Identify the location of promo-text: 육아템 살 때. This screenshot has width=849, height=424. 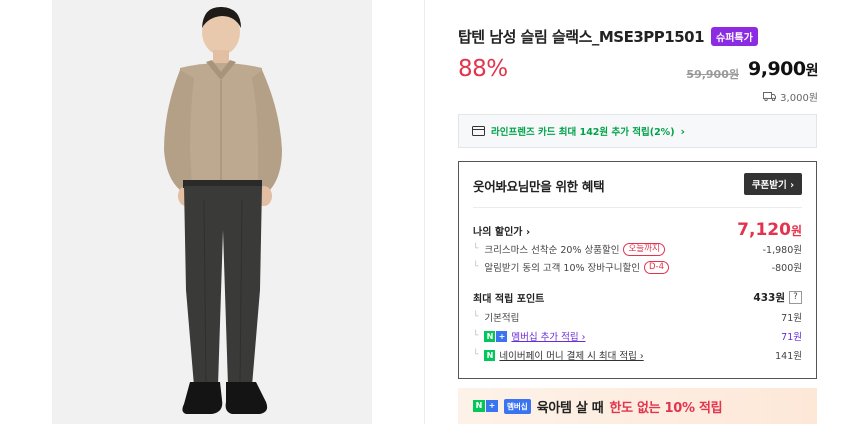
(570, 408).